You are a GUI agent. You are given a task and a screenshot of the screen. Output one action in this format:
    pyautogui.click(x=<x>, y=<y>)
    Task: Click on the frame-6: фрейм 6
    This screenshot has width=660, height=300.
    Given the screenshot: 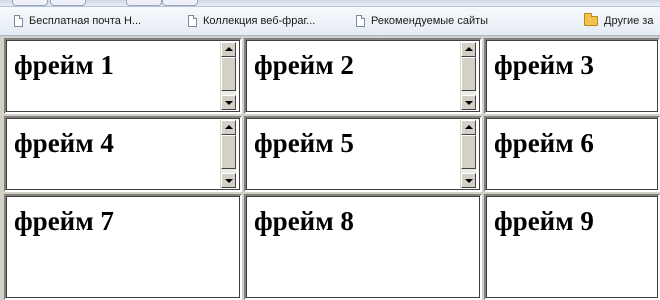 What is the action you would take?
    pyautogui.click(x=572, y=154)
    